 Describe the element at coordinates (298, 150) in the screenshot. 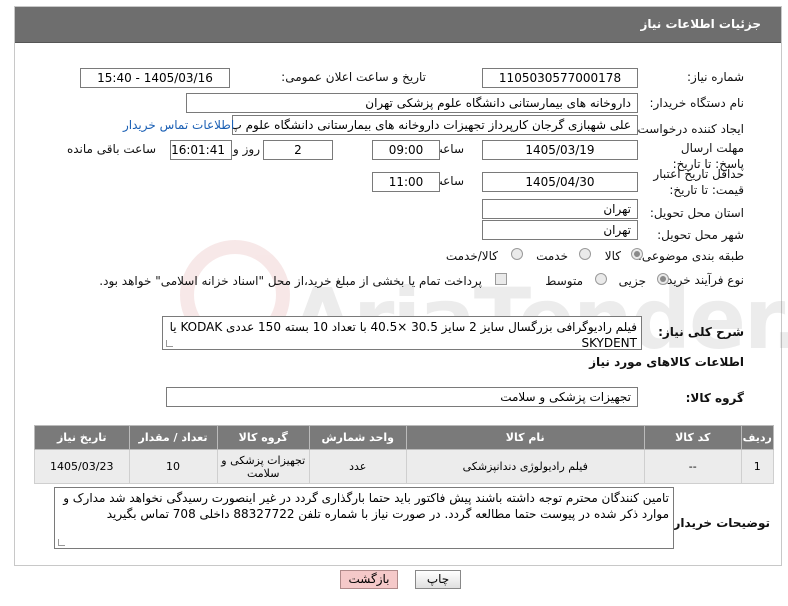

I see `days-field: 2` at that location.